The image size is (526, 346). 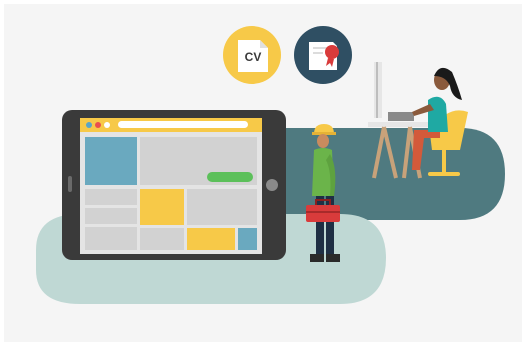 What do you see at coordinates (401, 116) in the screenshot?
I see `keyboard` at bounding box center [401, 116].